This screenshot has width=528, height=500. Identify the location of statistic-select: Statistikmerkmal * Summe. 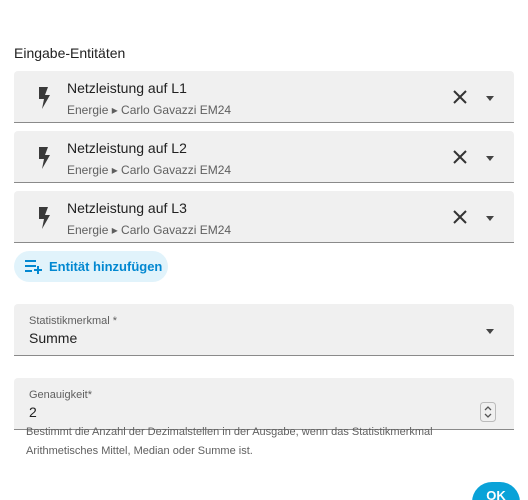
(264, 330).